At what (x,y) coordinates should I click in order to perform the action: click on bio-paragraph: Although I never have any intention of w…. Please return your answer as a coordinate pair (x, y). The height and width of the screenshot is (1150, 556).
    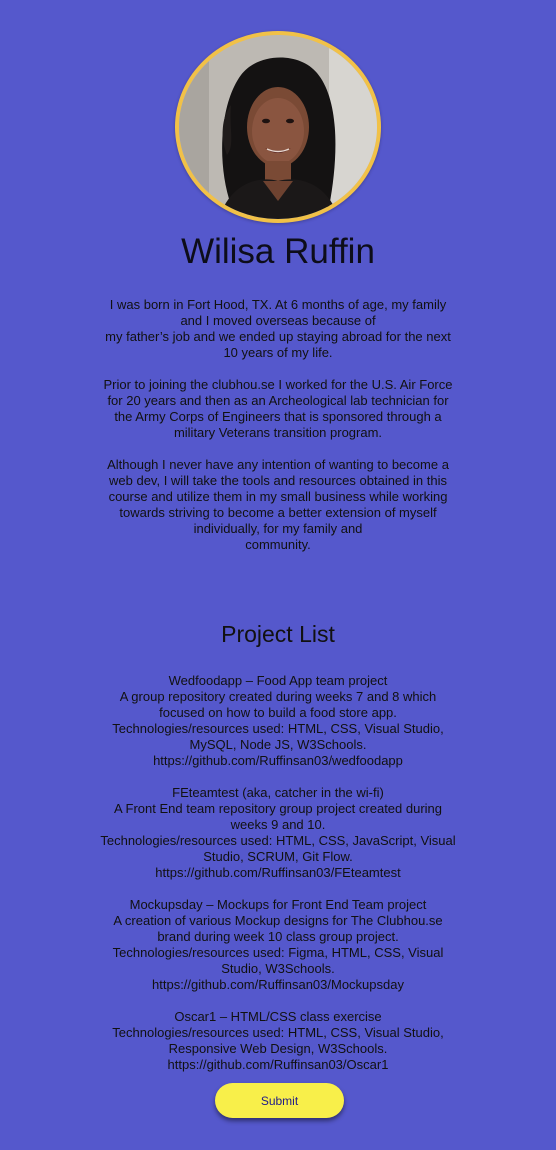
    Looking at the image, I should click on (278, 504).